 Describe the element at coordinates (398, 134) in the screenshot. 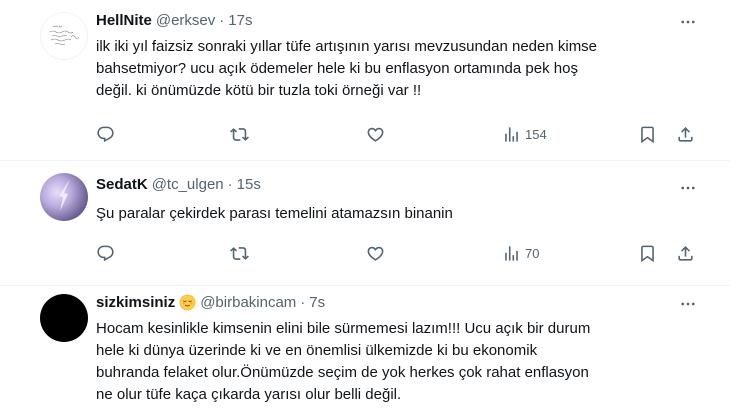

I see `tweet-actions: 154` at that location.